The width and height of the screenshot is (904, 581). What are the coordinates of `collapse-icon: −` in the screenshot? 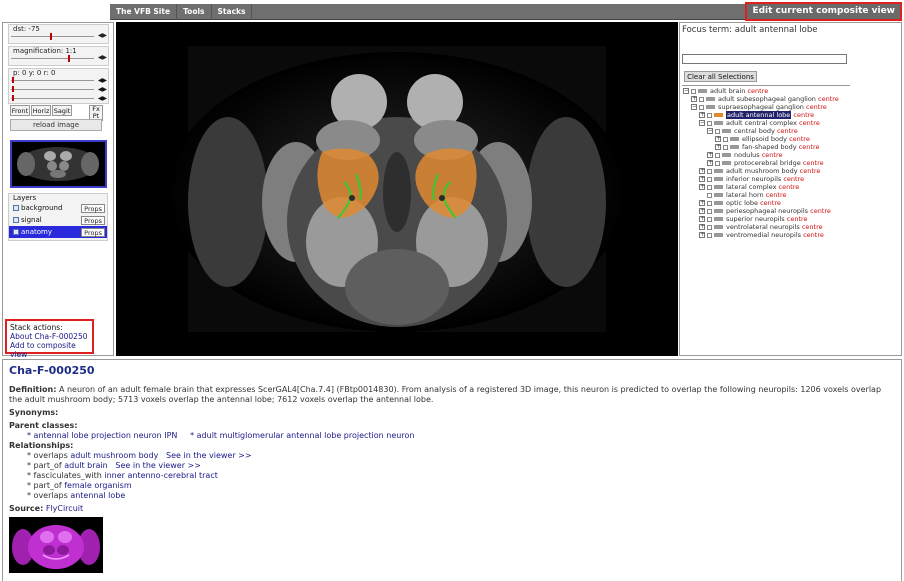 It's located at (710, 131).